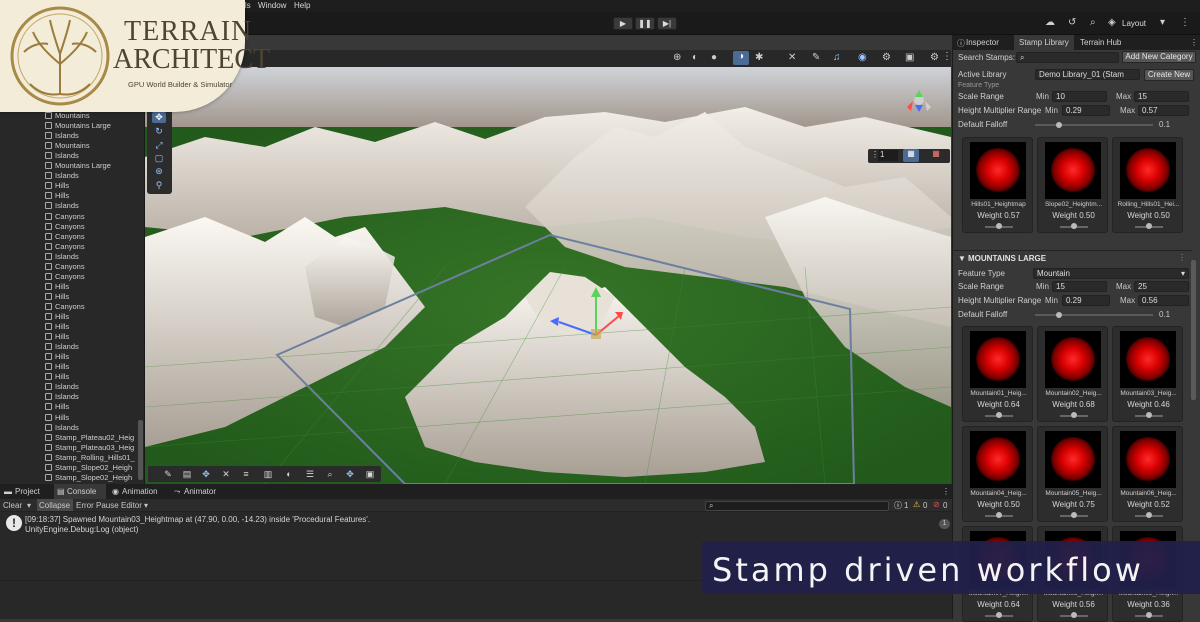 The width and height of the screenshot is (1200, 622). What do you see at coordinates (159, 117) in the screenshot?
I see `move-tool-icon: ✥` at bounding box center [159, 117].